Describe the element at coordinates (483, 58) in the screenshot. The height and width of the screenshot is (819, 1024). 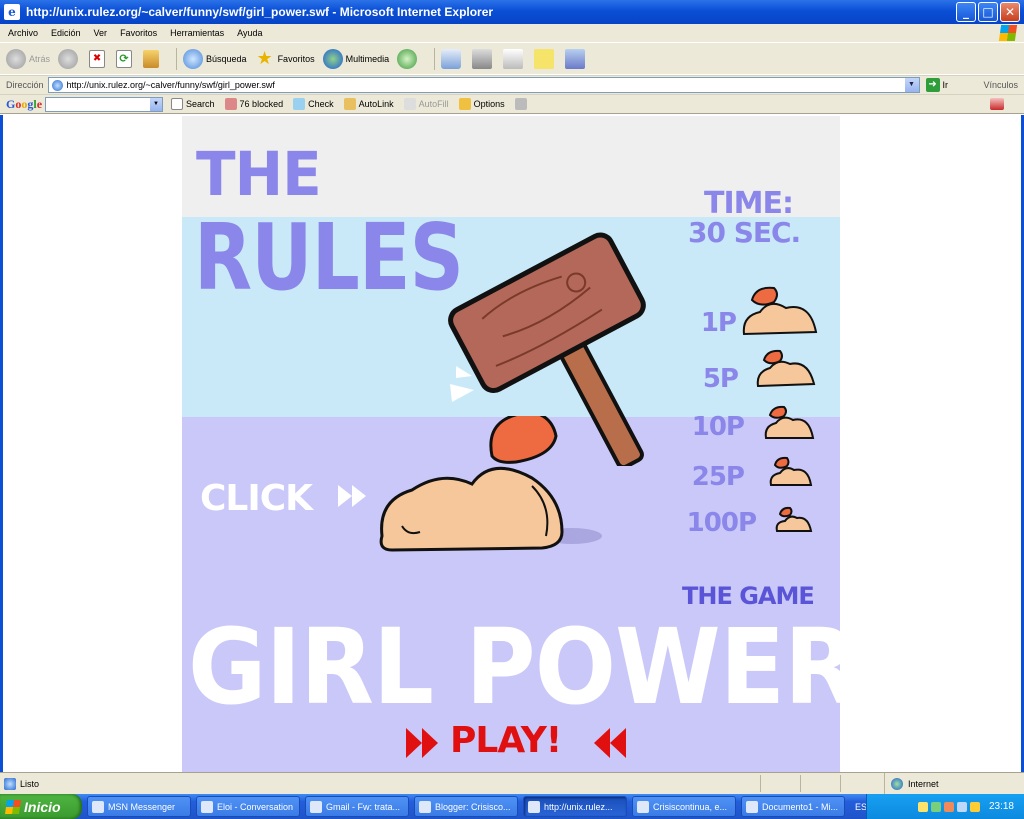
I see `print-button` at that location.